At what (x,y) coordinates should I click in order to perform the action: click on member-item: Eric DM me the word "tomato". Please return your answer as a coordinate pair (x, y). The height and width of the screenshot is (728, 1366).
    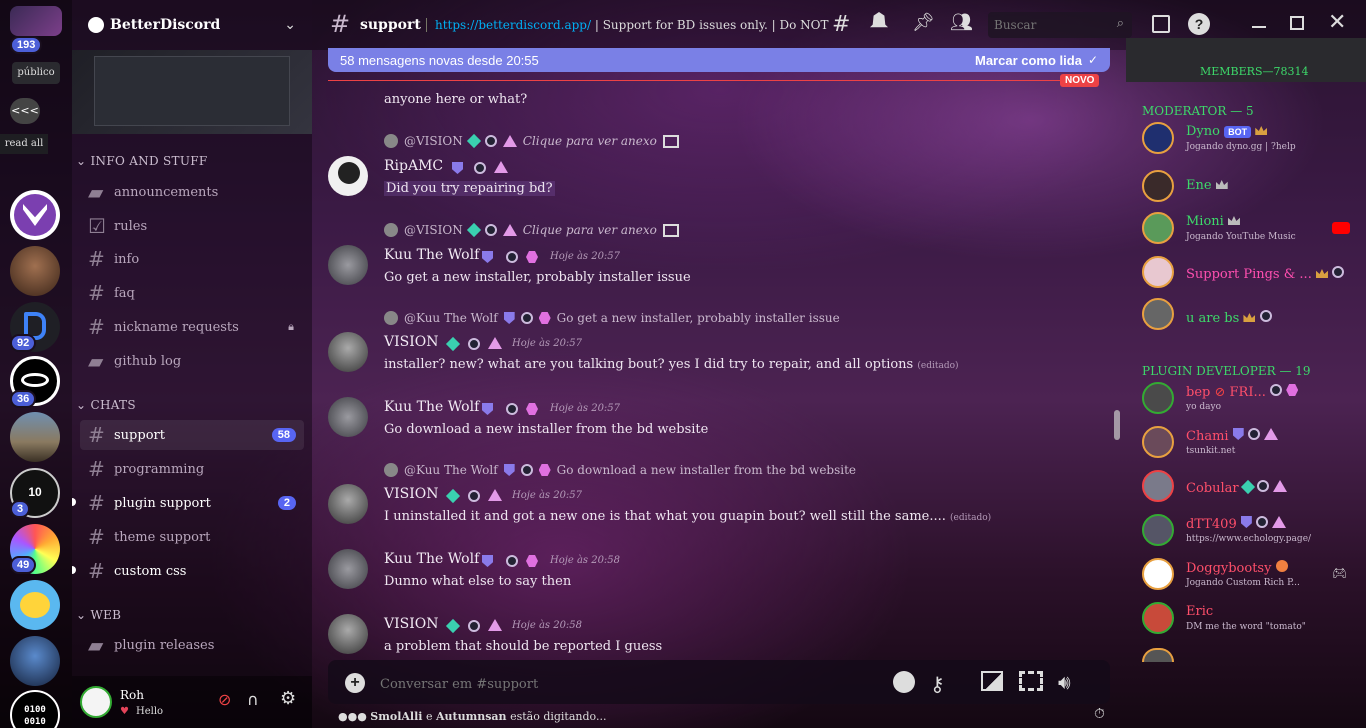
    Looking at the image, I should click on (1252, 622).